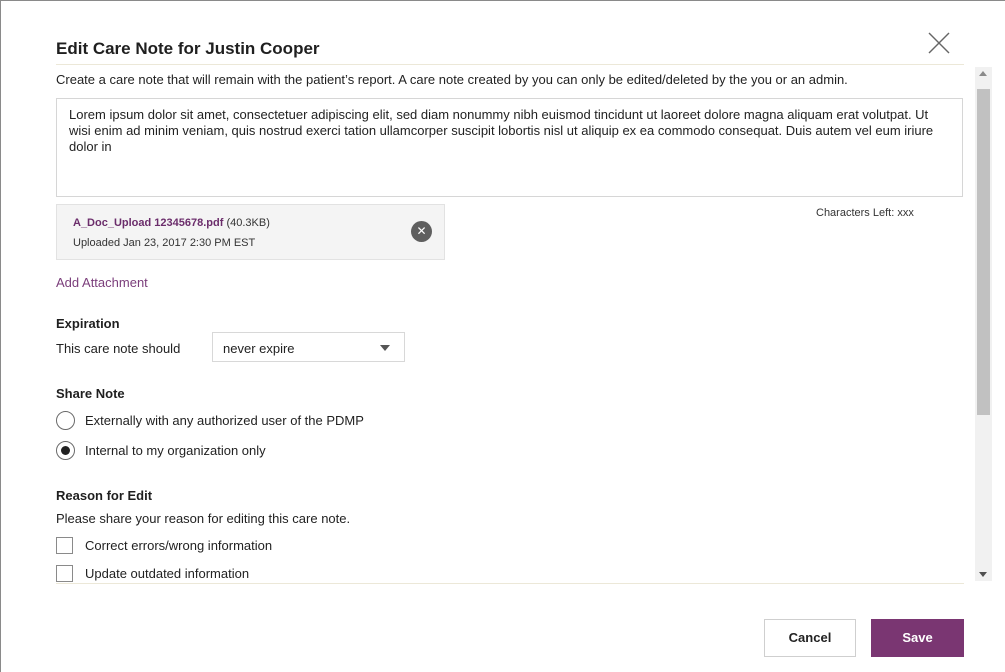 The image size is (1005, 672). What do you see at coordinates (983, 73) in the screenshot?
I see `scroll-up-arrow-icon` at bounding box center [983, 73].